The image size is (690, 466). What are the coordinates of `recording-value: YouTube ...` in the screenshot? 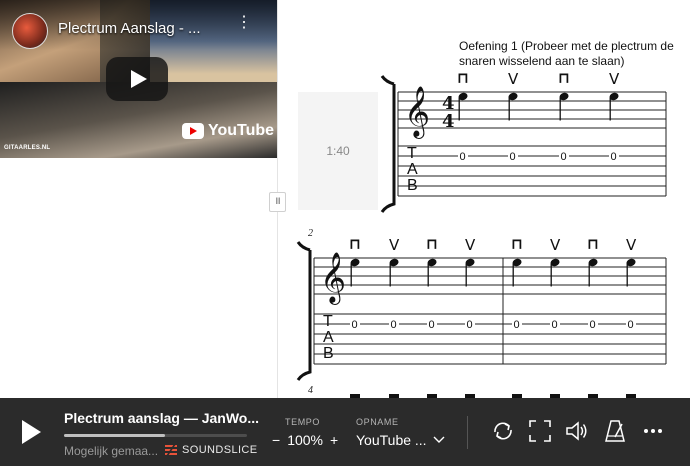 It's located at (391, 440).